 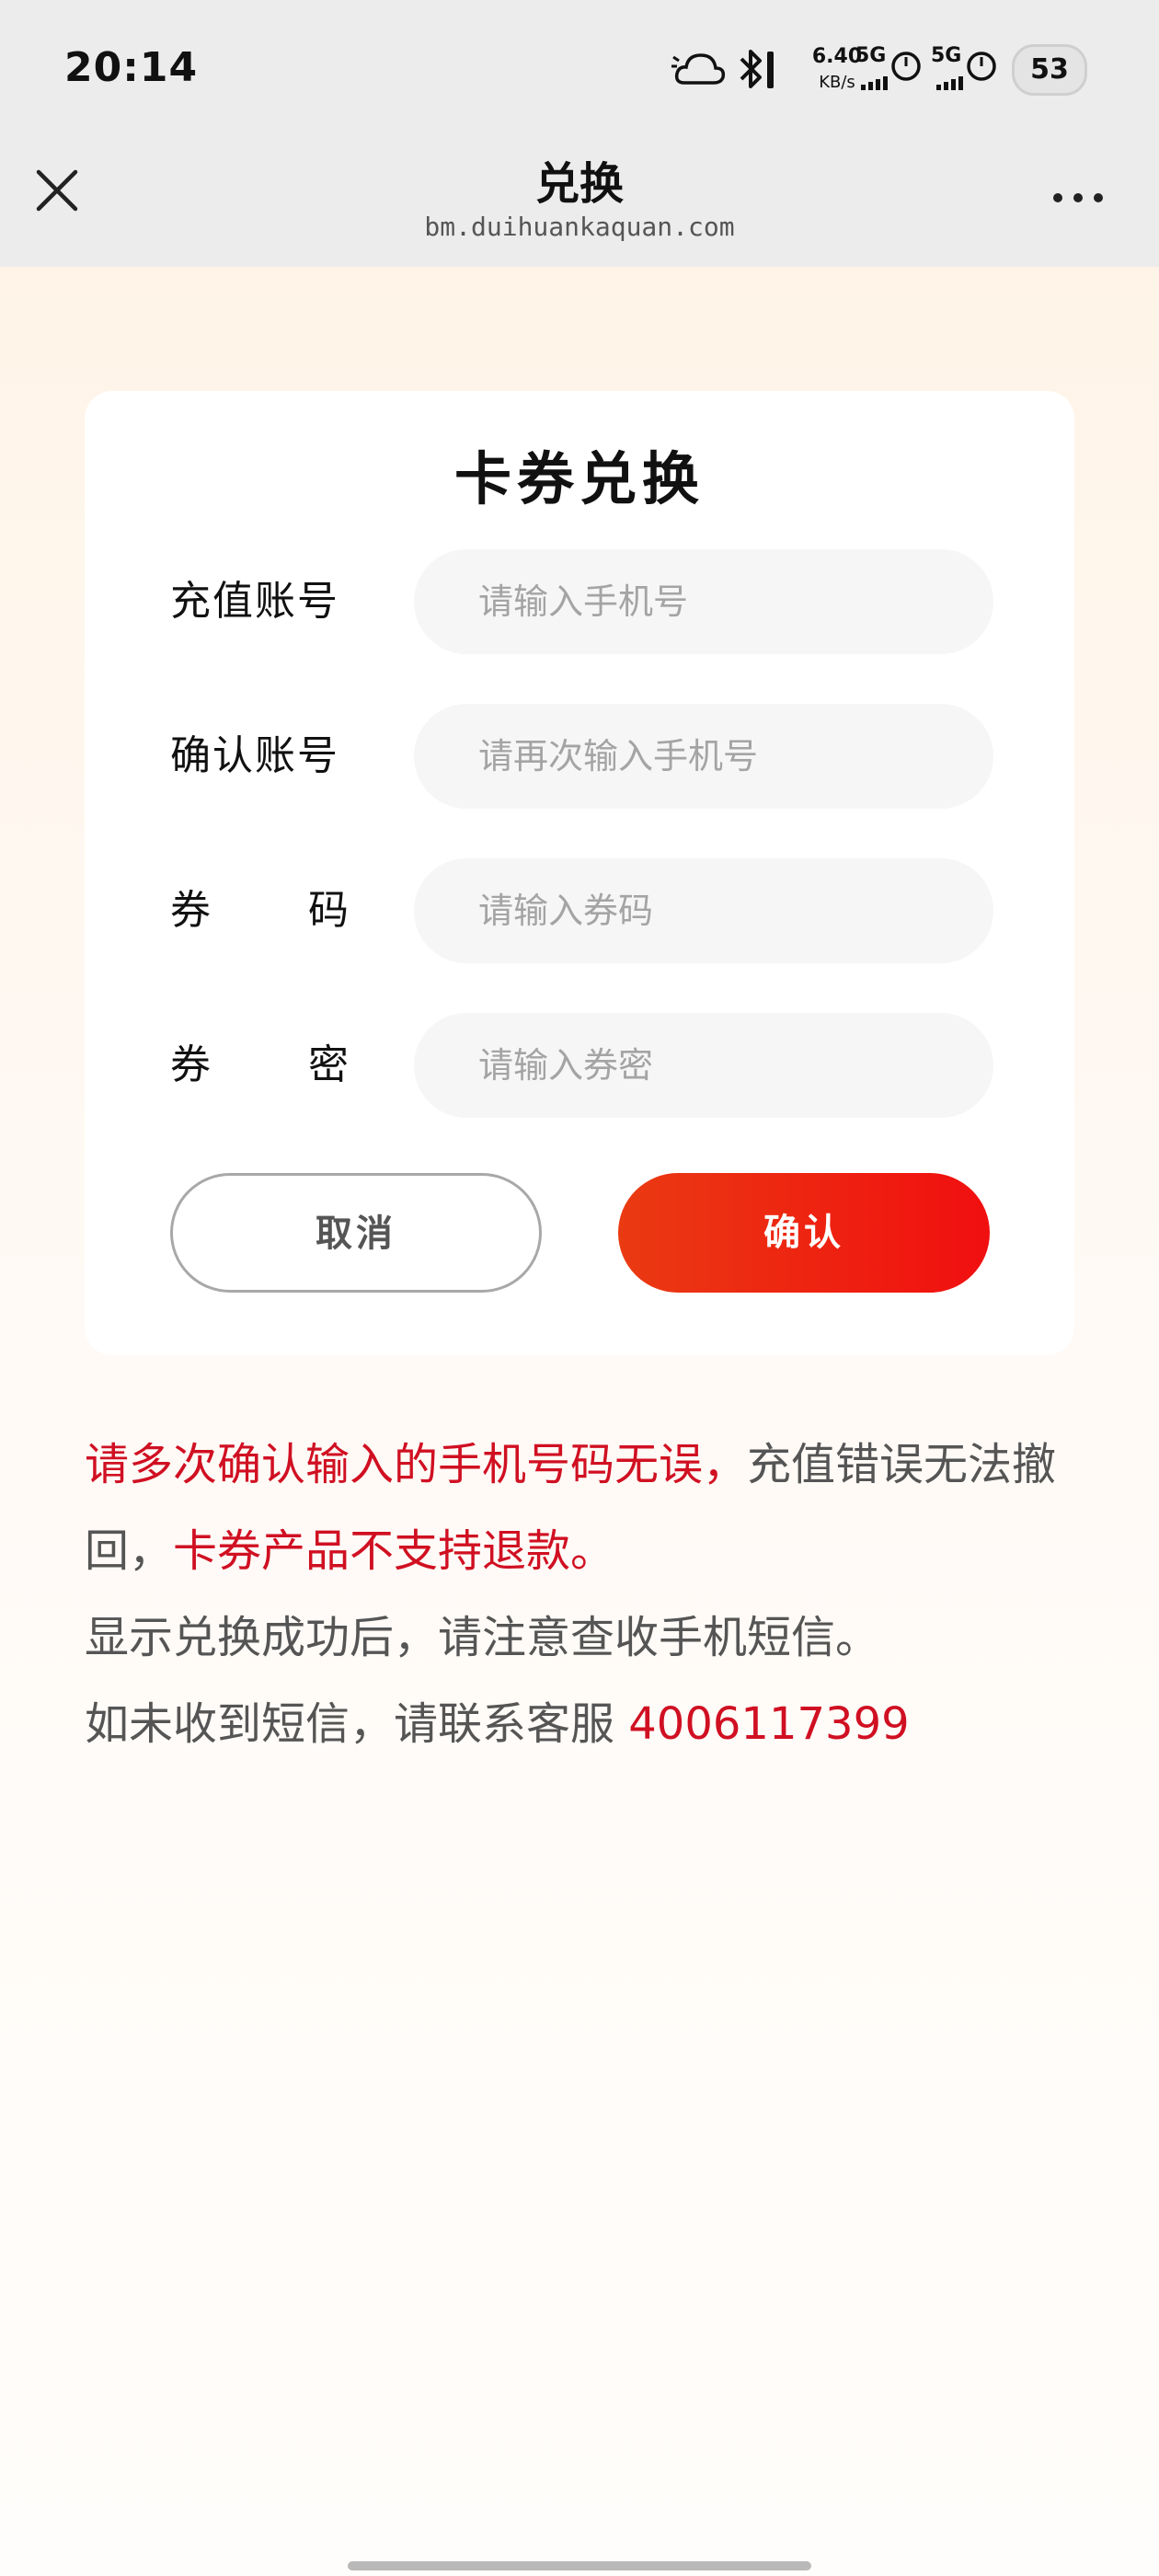 What do you see at coordinates (579, 2565) in the screenshot?
I see `home-indicator` at bounding box center [579, 2565].